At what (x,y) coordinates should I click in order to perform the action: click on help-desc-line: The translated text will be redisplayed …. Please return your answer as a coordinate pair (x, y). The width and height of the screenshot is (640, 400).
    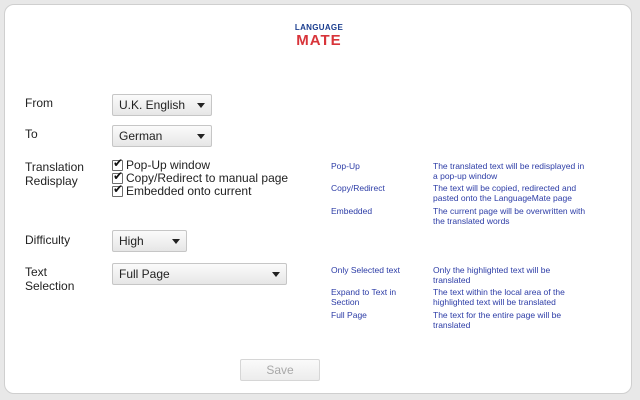
    Looking at the image, I should click on (509, 166).